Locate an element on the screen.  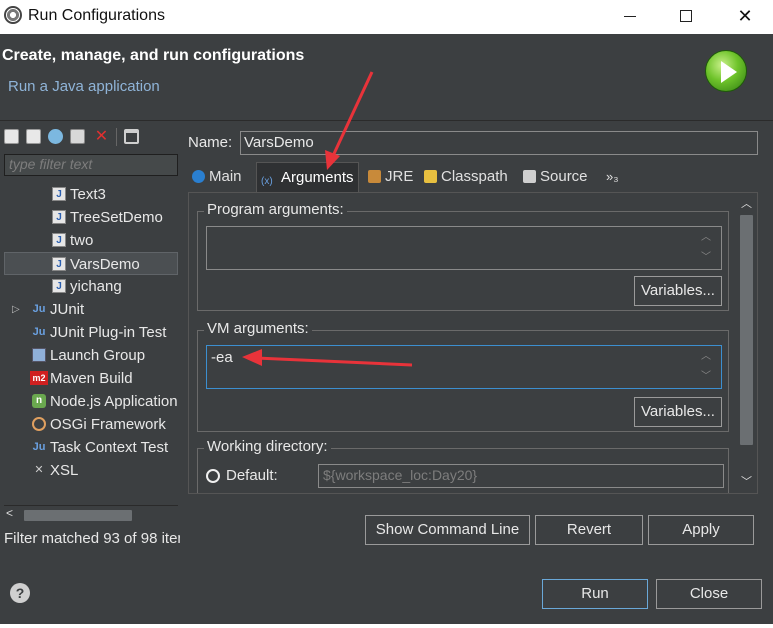
annotation-arrows is located at coordinates (327, 219).